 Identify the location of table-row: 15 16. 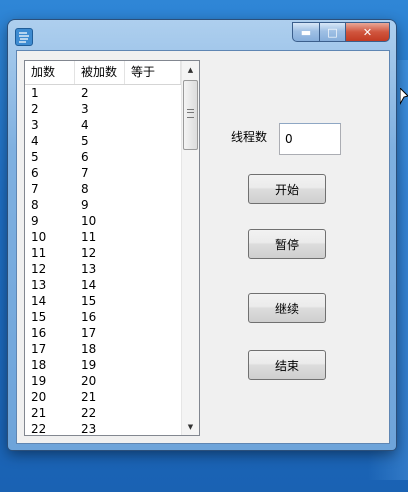
(103, 317).